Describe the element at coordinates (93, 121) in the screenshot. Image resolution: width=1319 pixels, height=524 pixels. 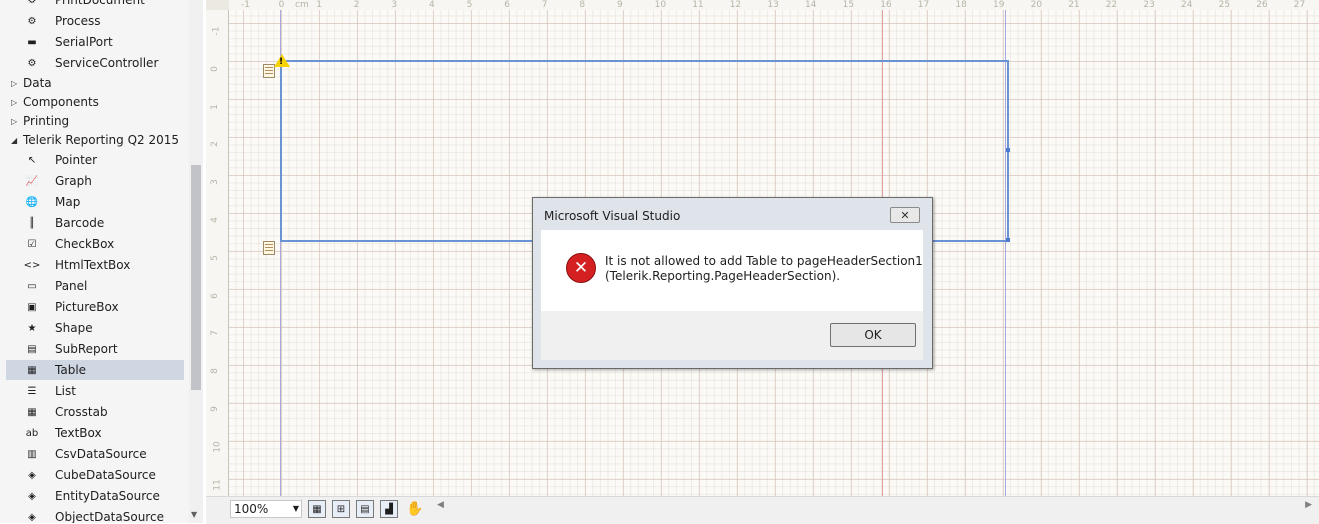
I see `toolbox-category: ▷ Printing` at that location.